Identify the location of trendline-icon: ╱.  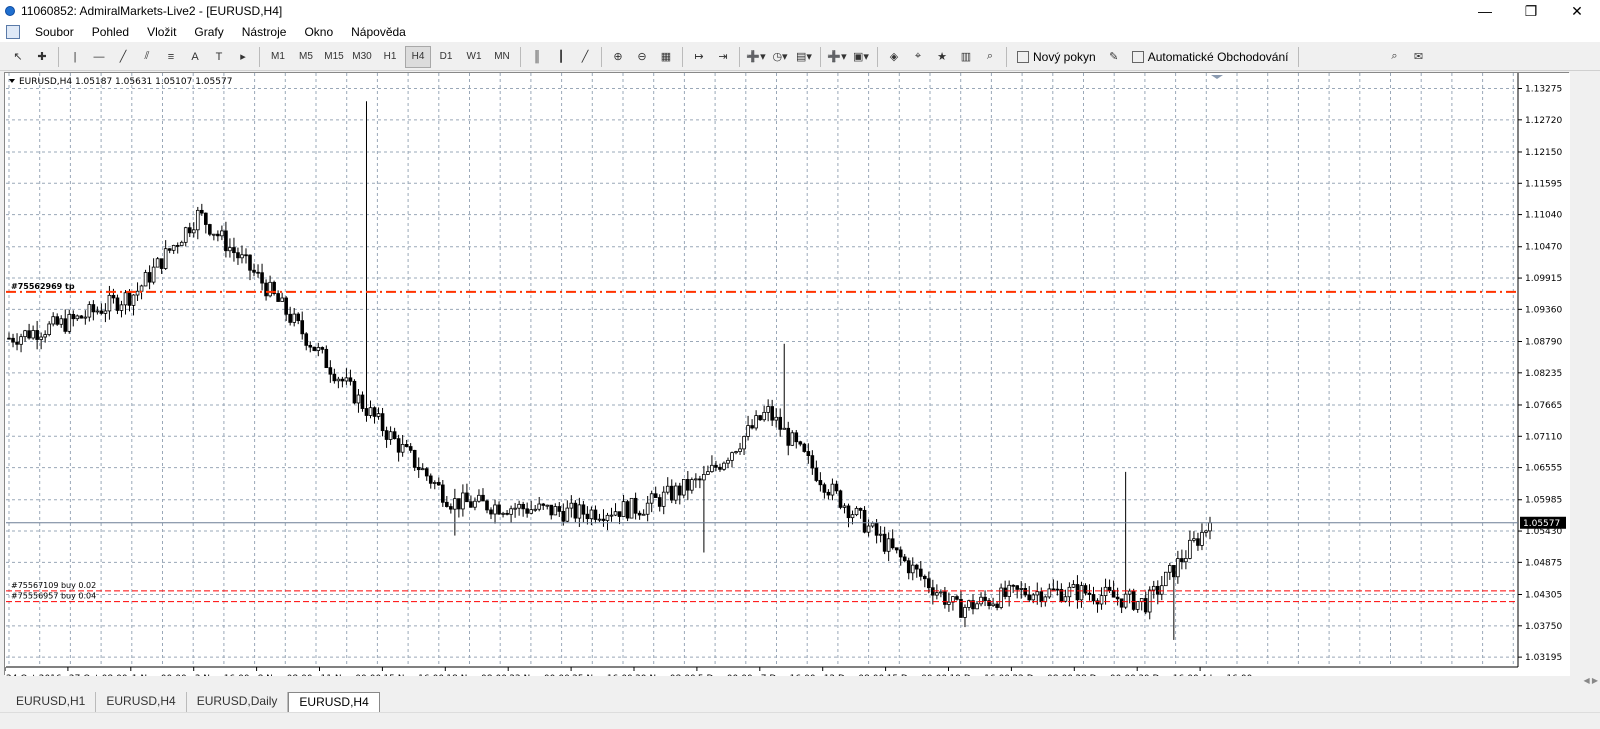
(123, 57).